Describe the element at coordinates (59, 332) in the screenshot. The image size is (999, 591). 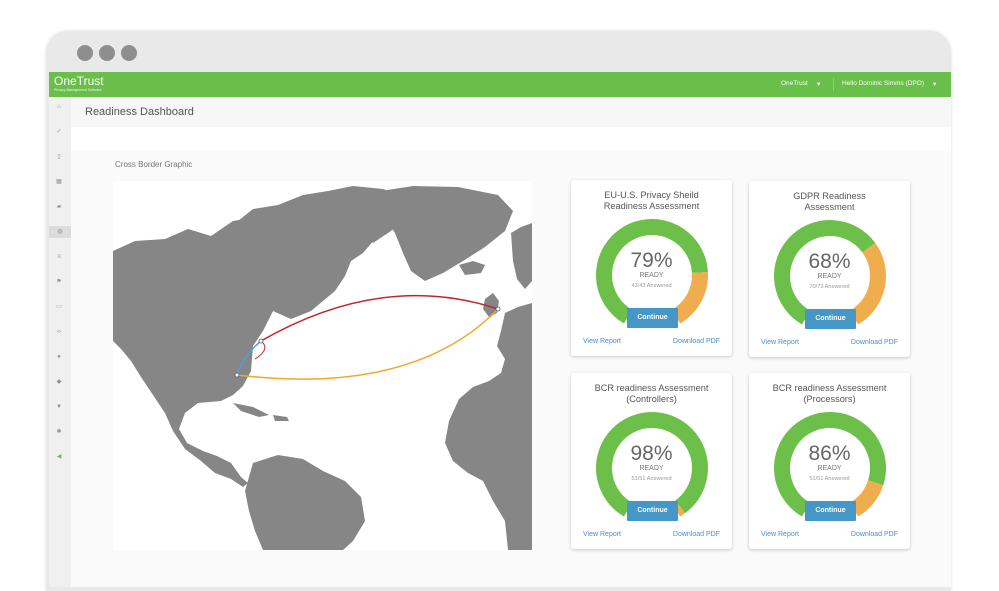
I see `code-icon: ‹›` at that location.